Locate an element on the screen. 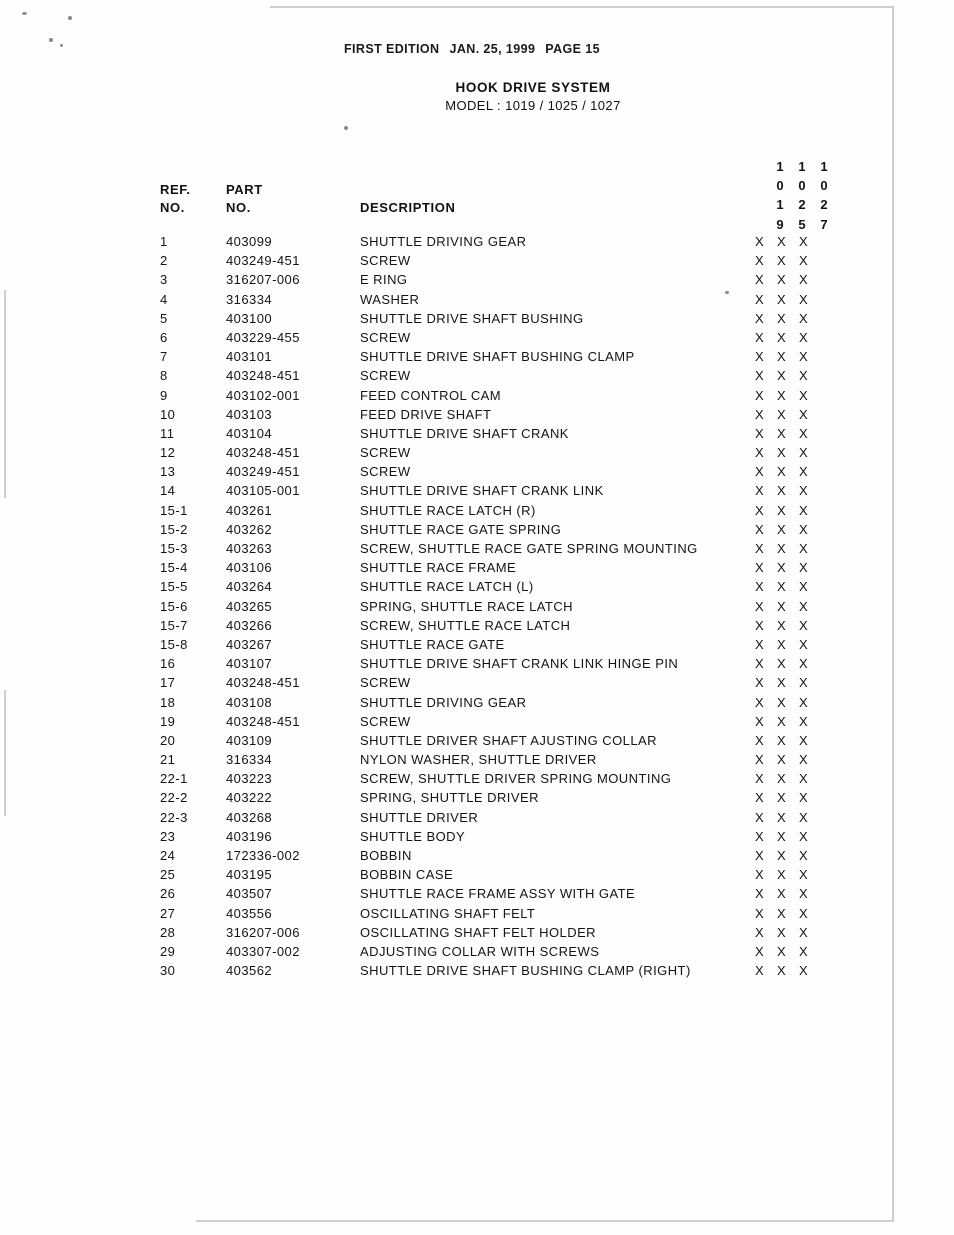 The width and height of the screenshot is (954, 1235). cell-description: SHUTTLE DRIVE SHAFT BUSHING CLAMP is located at coordinates (497, 357).